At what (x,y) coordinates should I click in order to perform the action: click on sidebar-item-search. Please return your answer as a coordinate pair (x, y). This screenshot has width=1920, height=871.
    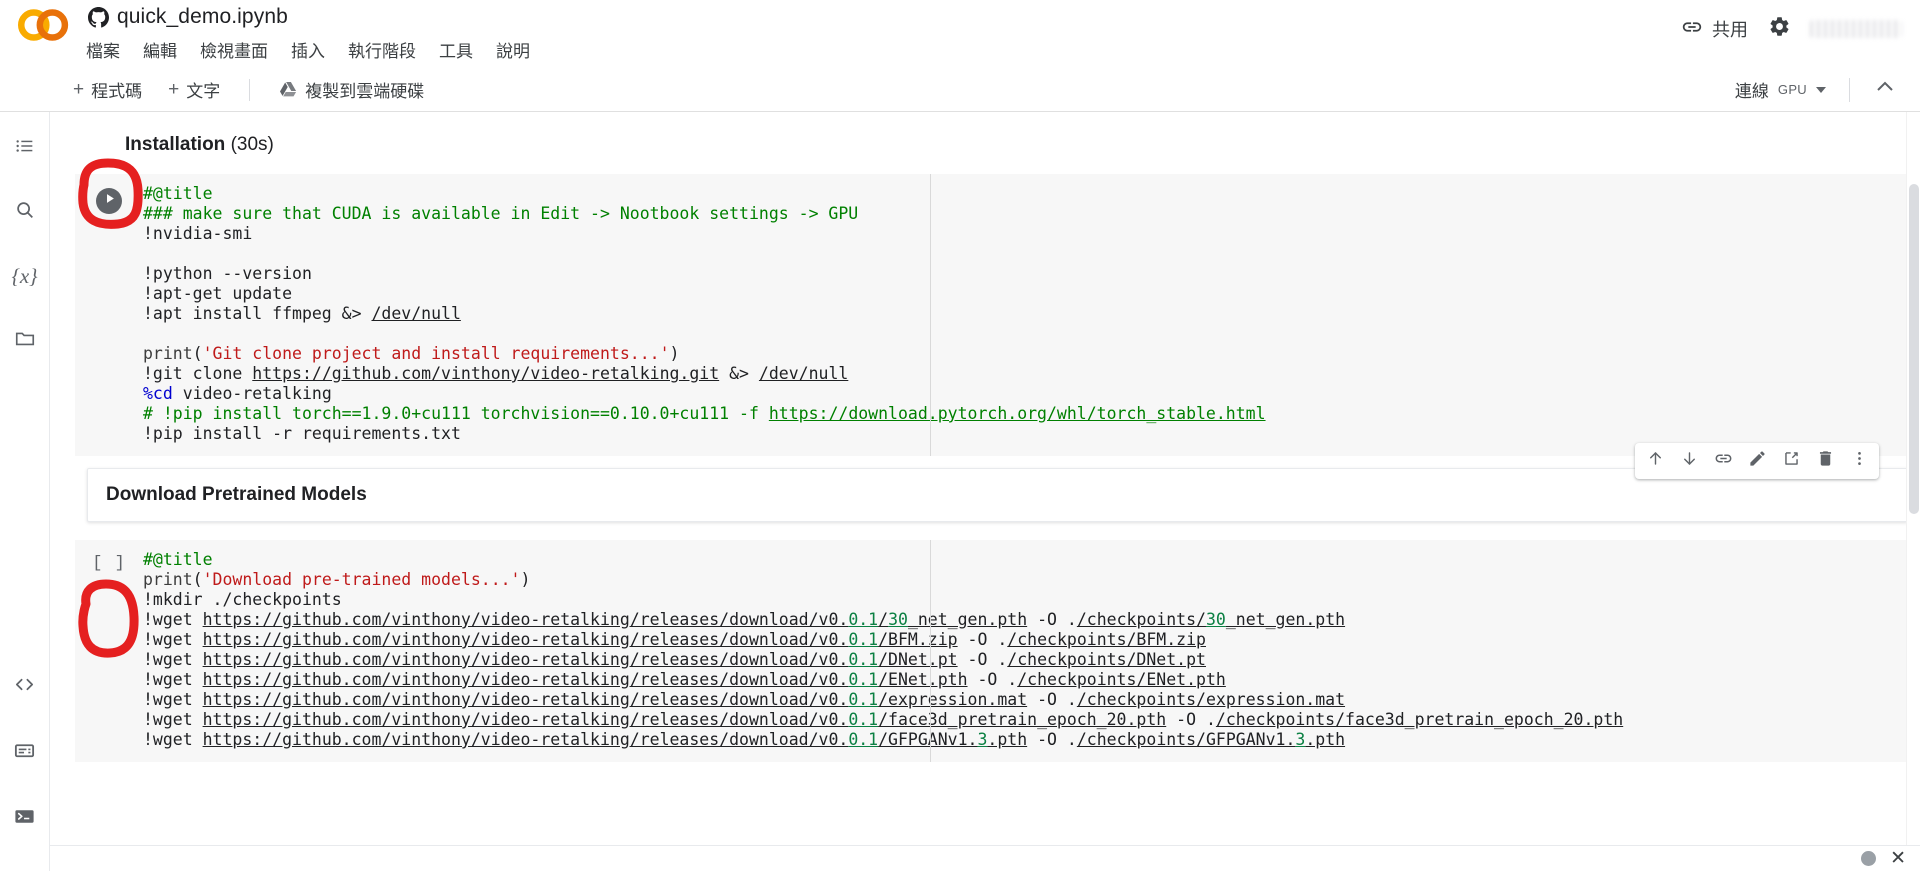
    Looking at the image, I should click on (25, 212).